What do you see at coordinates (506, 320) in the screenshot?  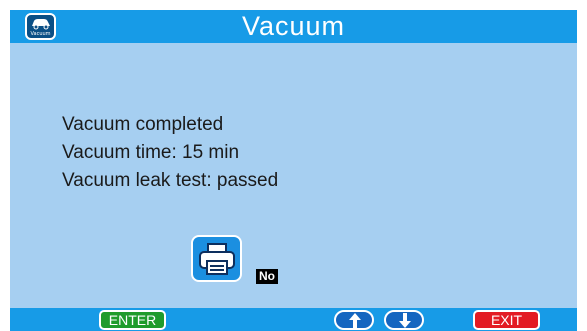 I see `exit-button: EXIT` at bounding box center [506, 320].